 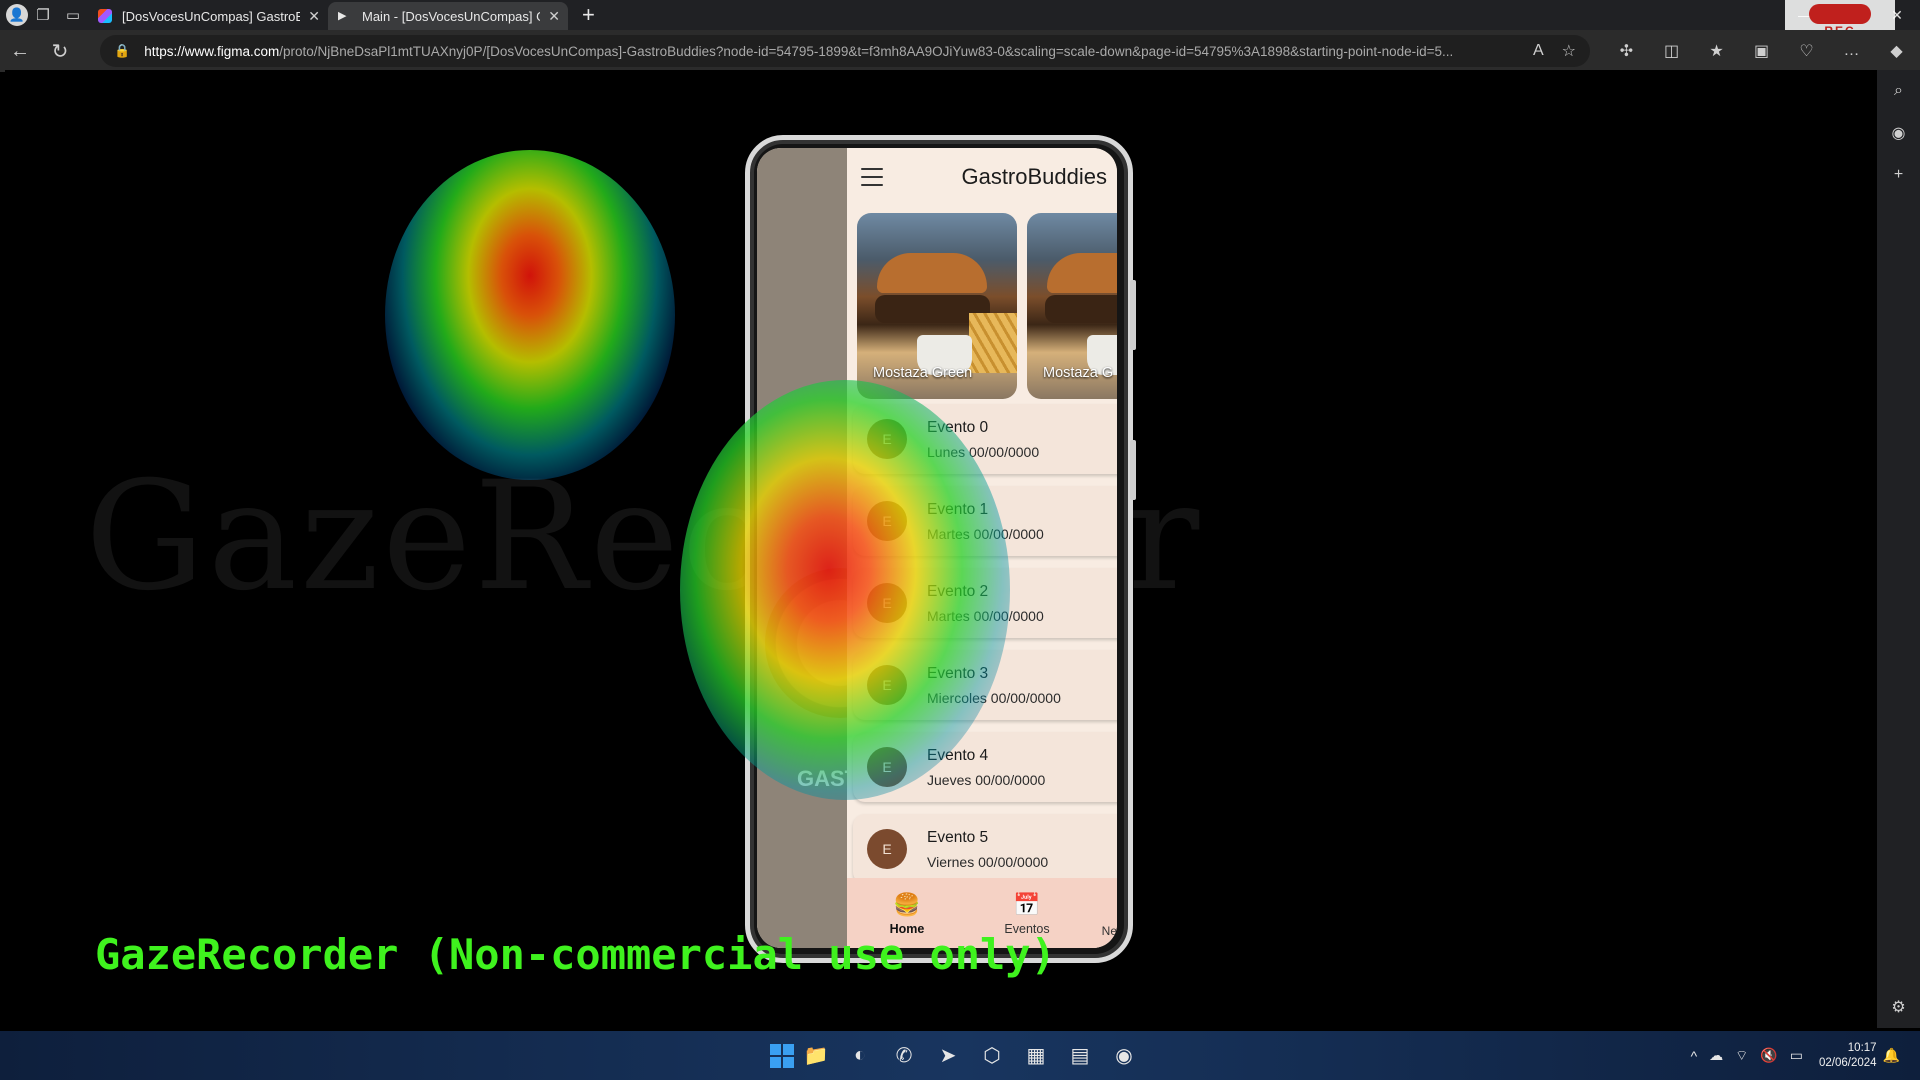 What do you see at coordinates (1862, 1047) in the screenshot?
I see `clock-time: 10:17` at bounding box center [1862, 1047].